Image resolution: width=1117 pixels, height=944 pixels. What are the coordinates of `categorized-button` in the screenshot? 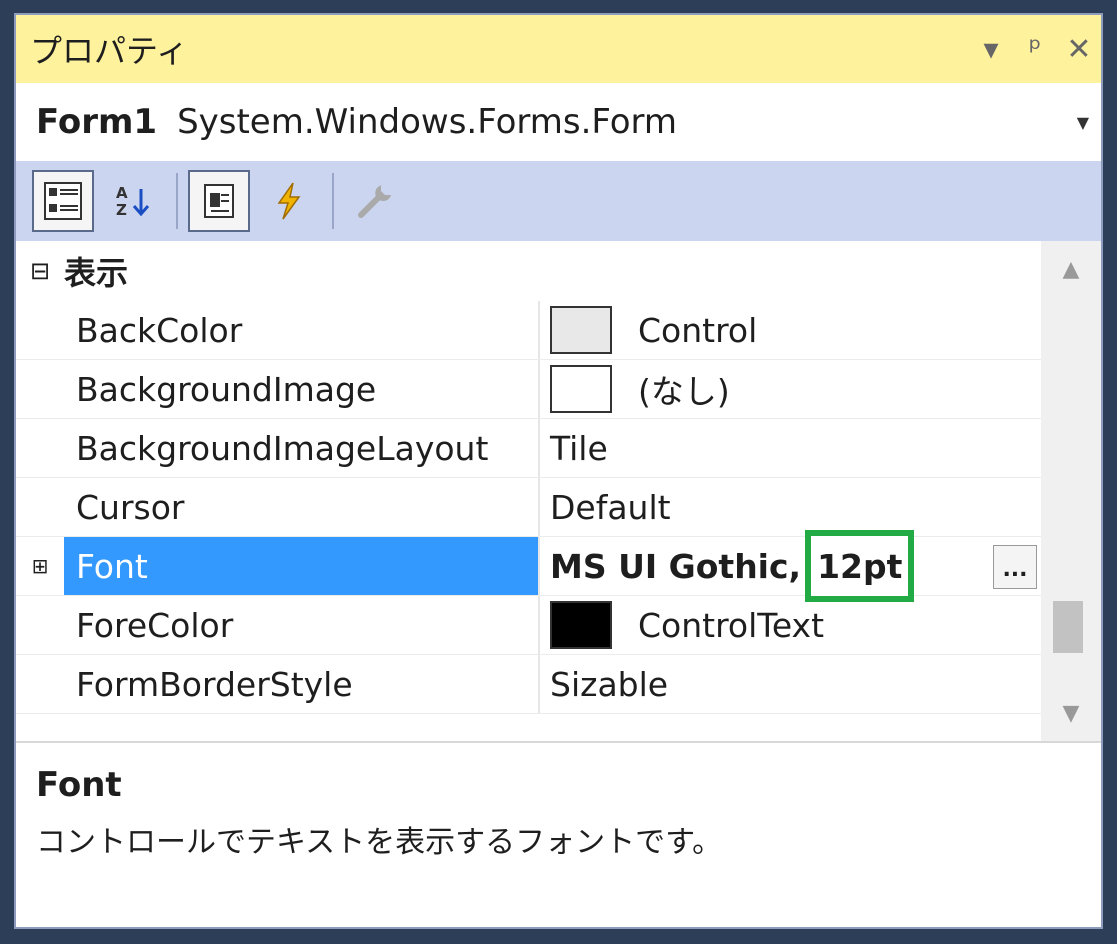 It's located at (63, 201).